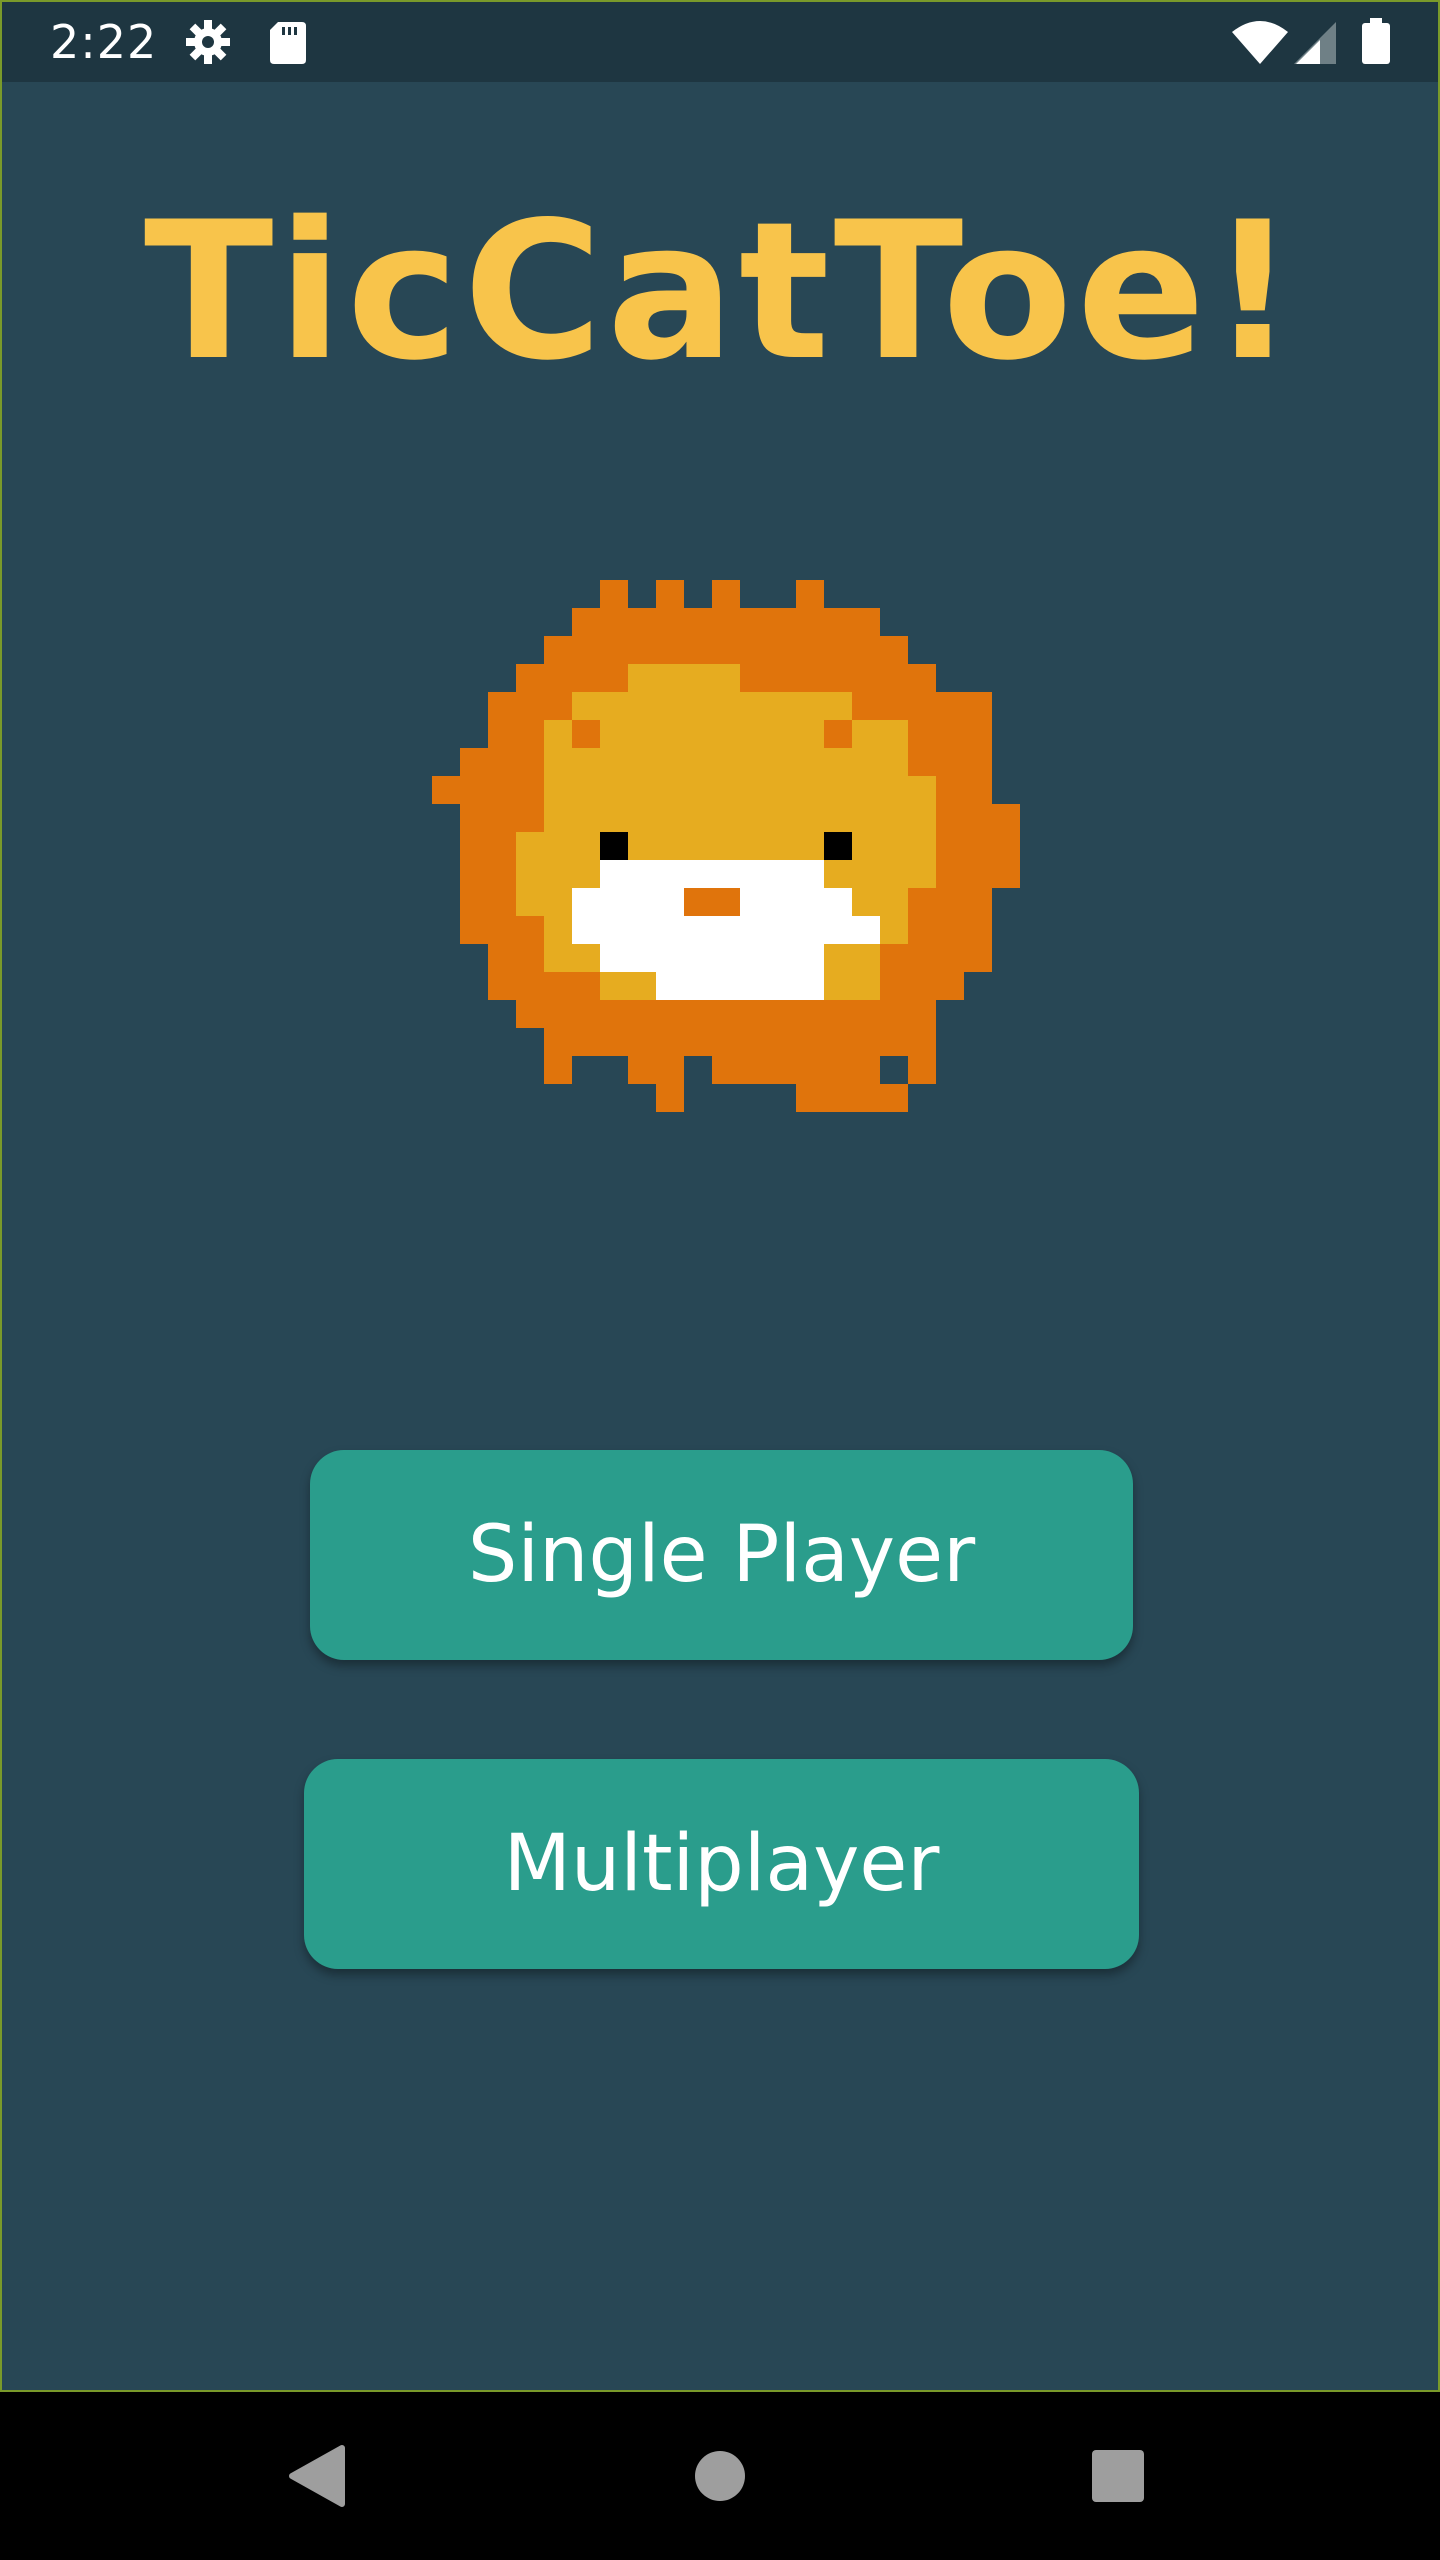 The height and width of the screenshot is (2560, 1440). Describe the element at coordinates (318, 2476) in the screenshot. I see `back-icon` at that location.